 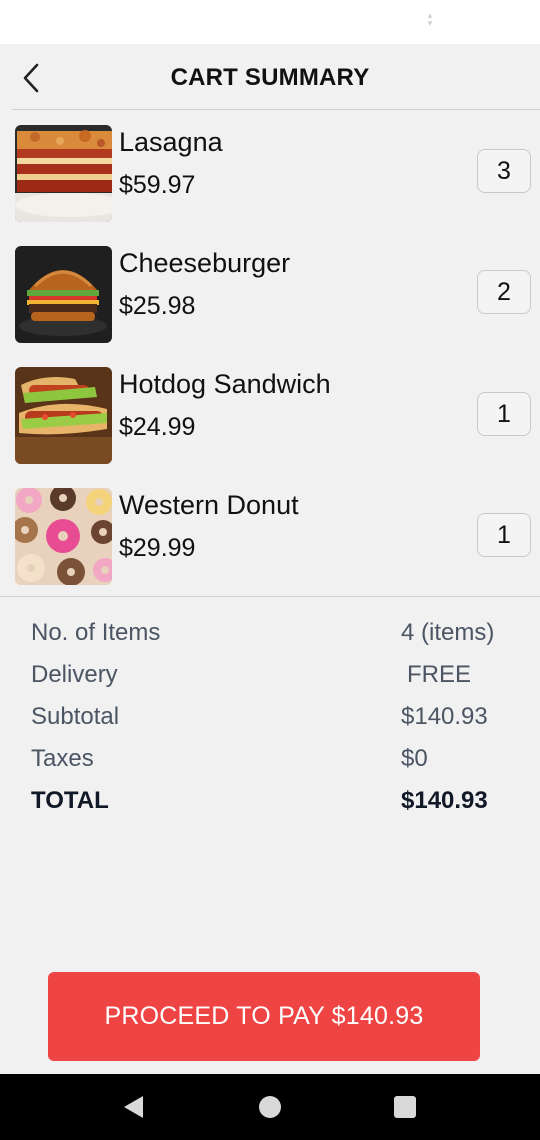 I want to click on item-name: Lasagna, so click(x=171, y=142).